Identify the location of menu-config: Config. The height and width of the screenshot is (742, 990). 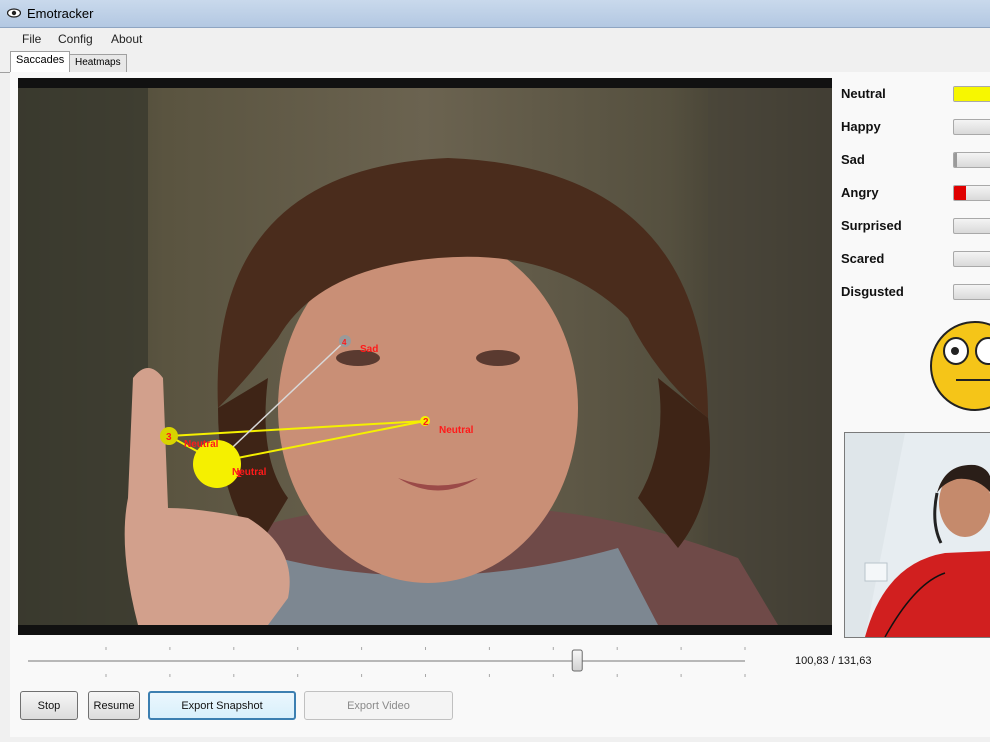
(75, 39).